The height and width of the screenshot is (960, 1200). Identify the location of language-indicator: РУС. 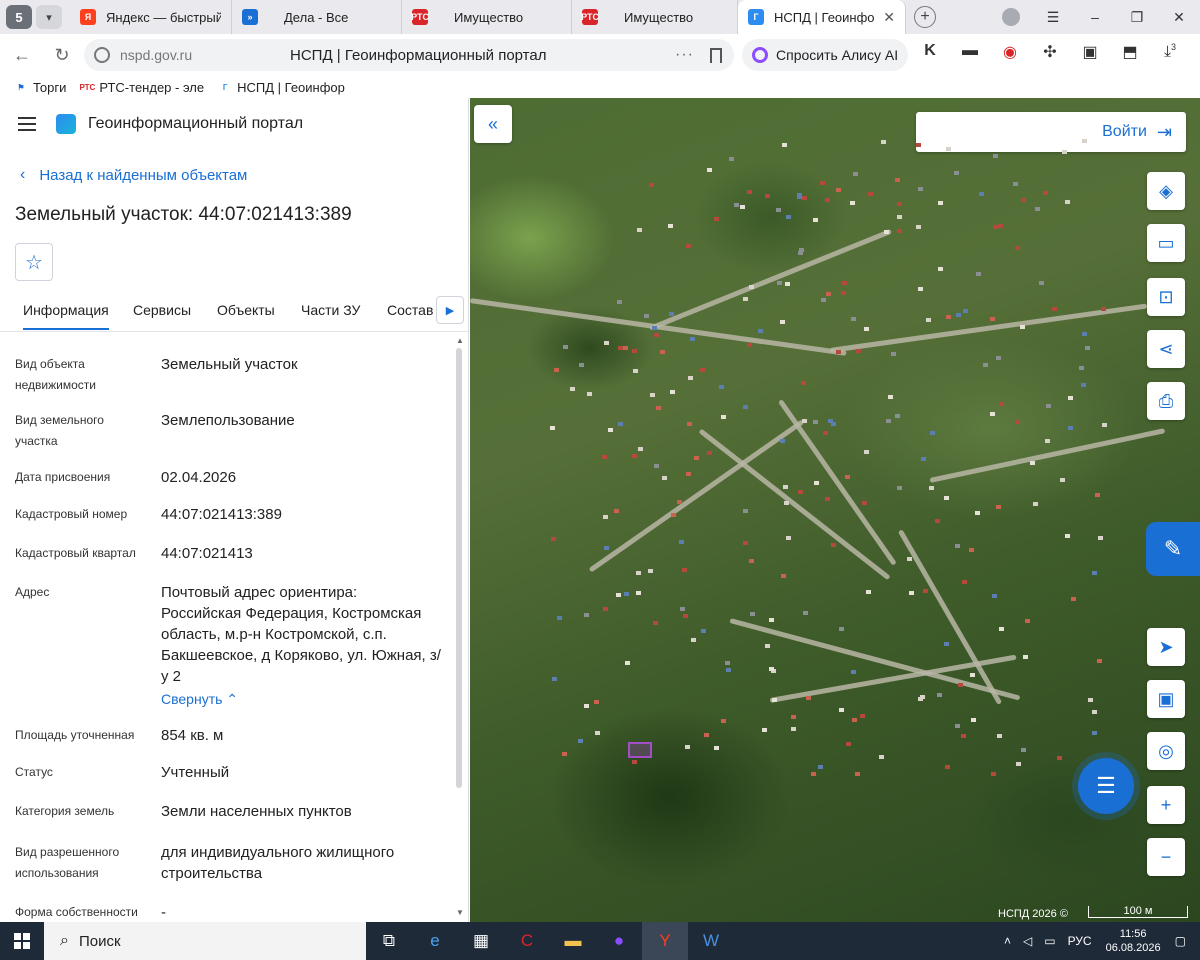
(1080, 941).